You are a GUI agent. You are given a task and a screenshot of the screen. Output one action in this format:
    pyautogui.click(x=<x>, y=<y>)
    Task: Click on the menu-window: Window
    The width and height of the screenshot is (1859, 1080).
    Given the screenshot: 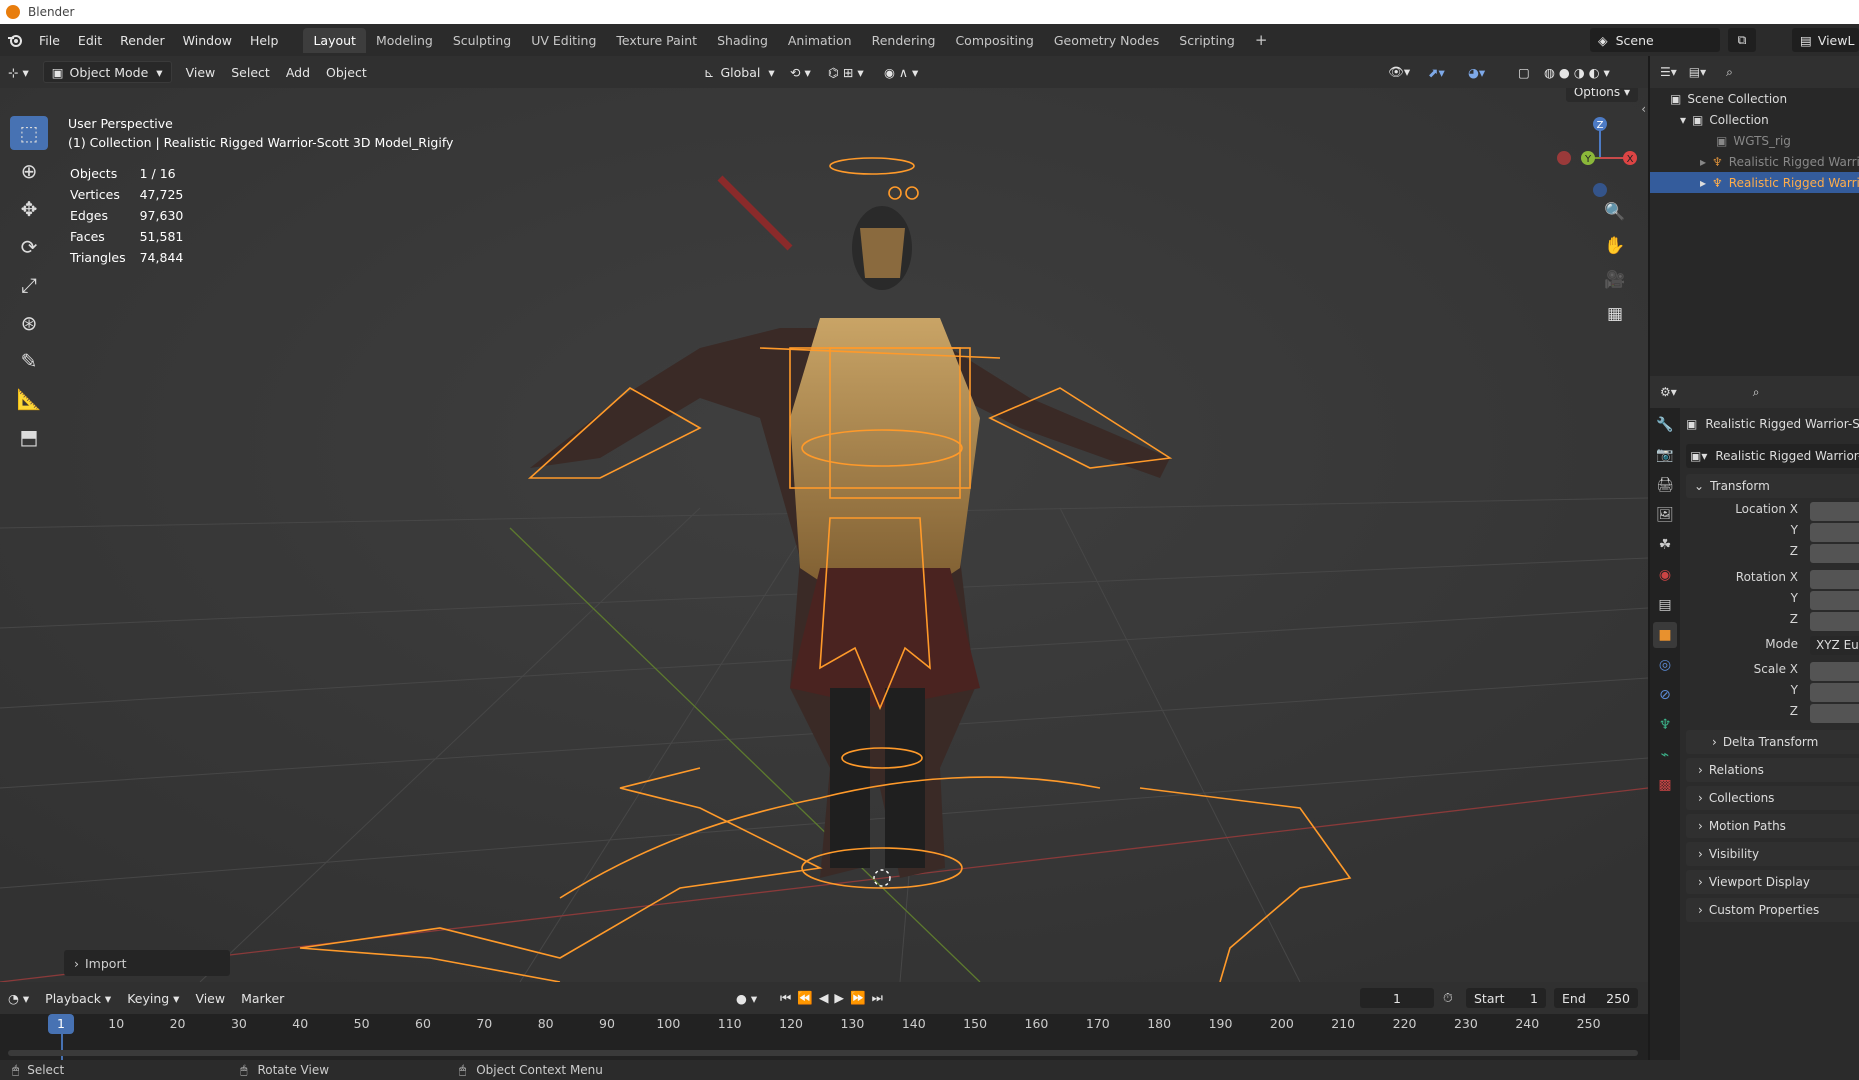 What is the action you would take?
    pyautogui.click(x=207, y=40)
    